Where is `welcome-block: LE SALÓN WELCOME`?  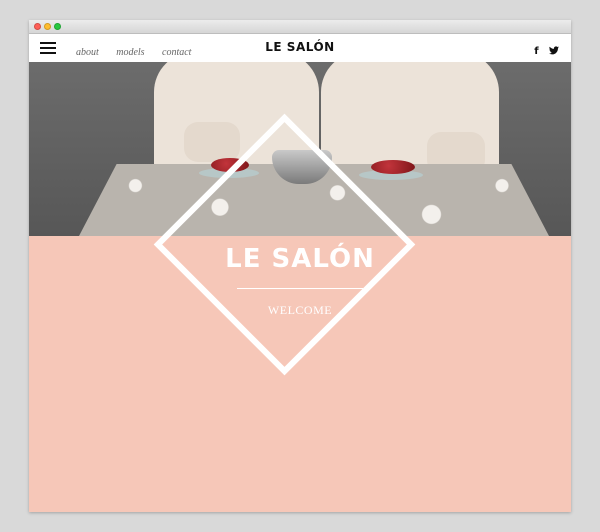
welcome-block: LE SALÓN WELCOME is located at coordinates (300, 281).